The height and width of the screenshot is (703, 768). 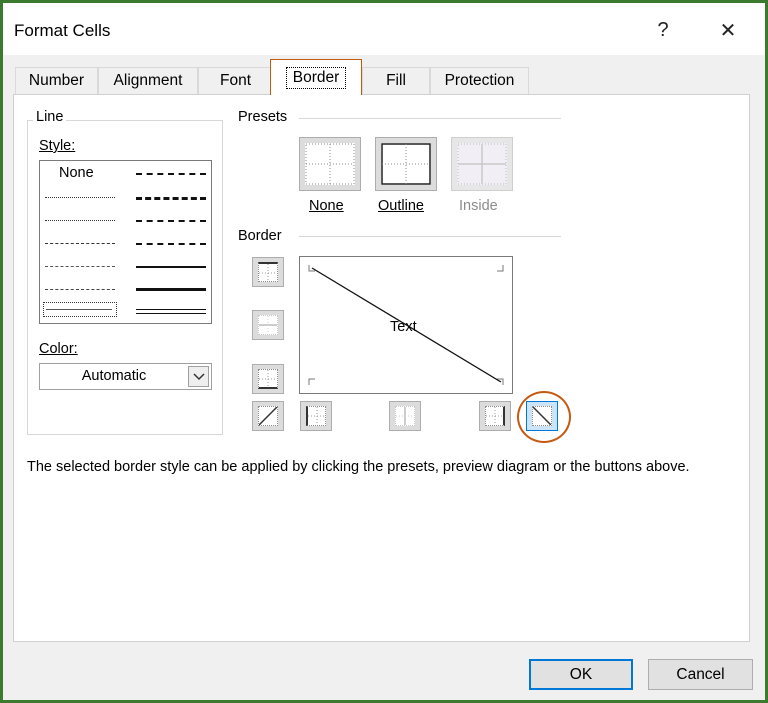 I want to click on color-dropdown: Automatic, so click(x=125, y=376).